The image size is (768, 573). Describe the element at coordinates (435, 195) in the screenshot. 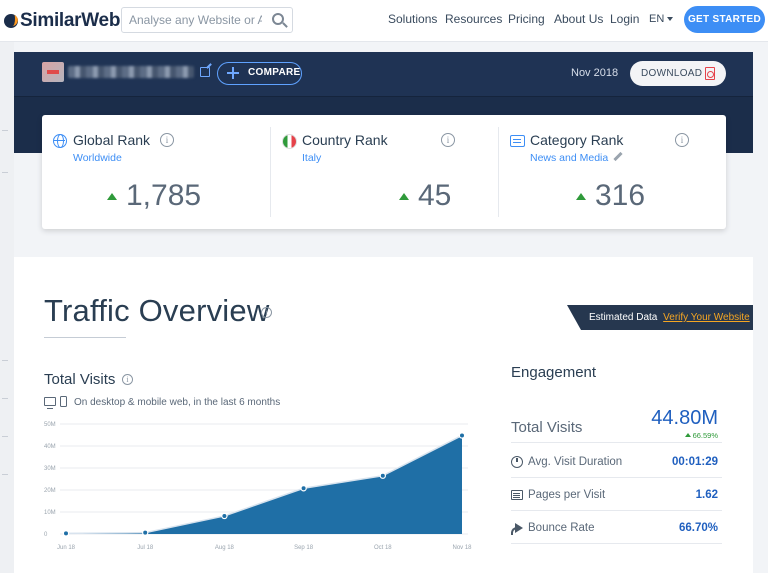

I see `rank-value: 45` at that location.